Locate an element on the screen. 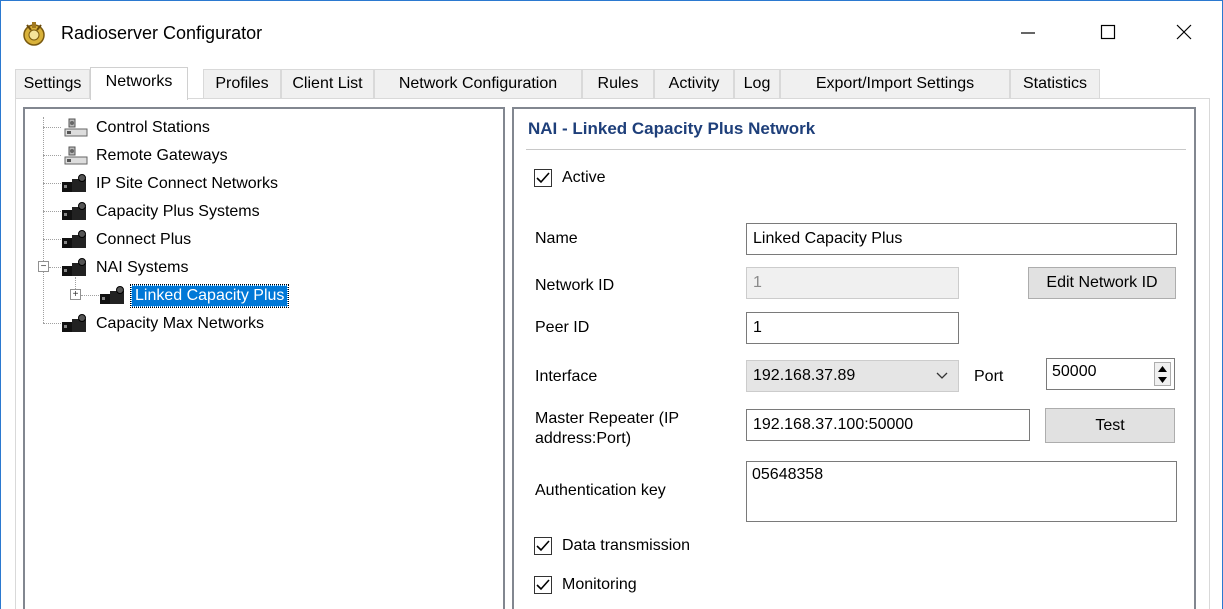 The image size is (1223, 609). spin-down-icon is located at coordinates (1162, 380).